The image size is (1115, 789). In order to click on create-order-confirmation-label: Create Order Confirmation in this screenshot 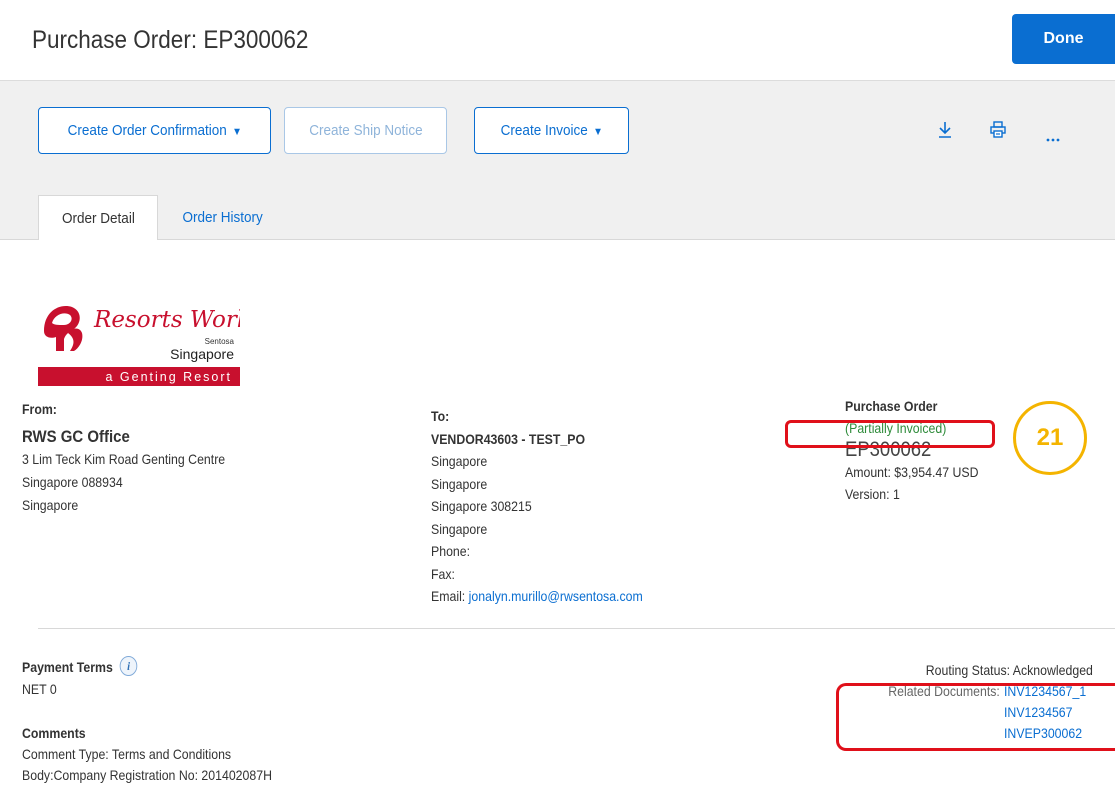, I will do `click(147, 130)`.